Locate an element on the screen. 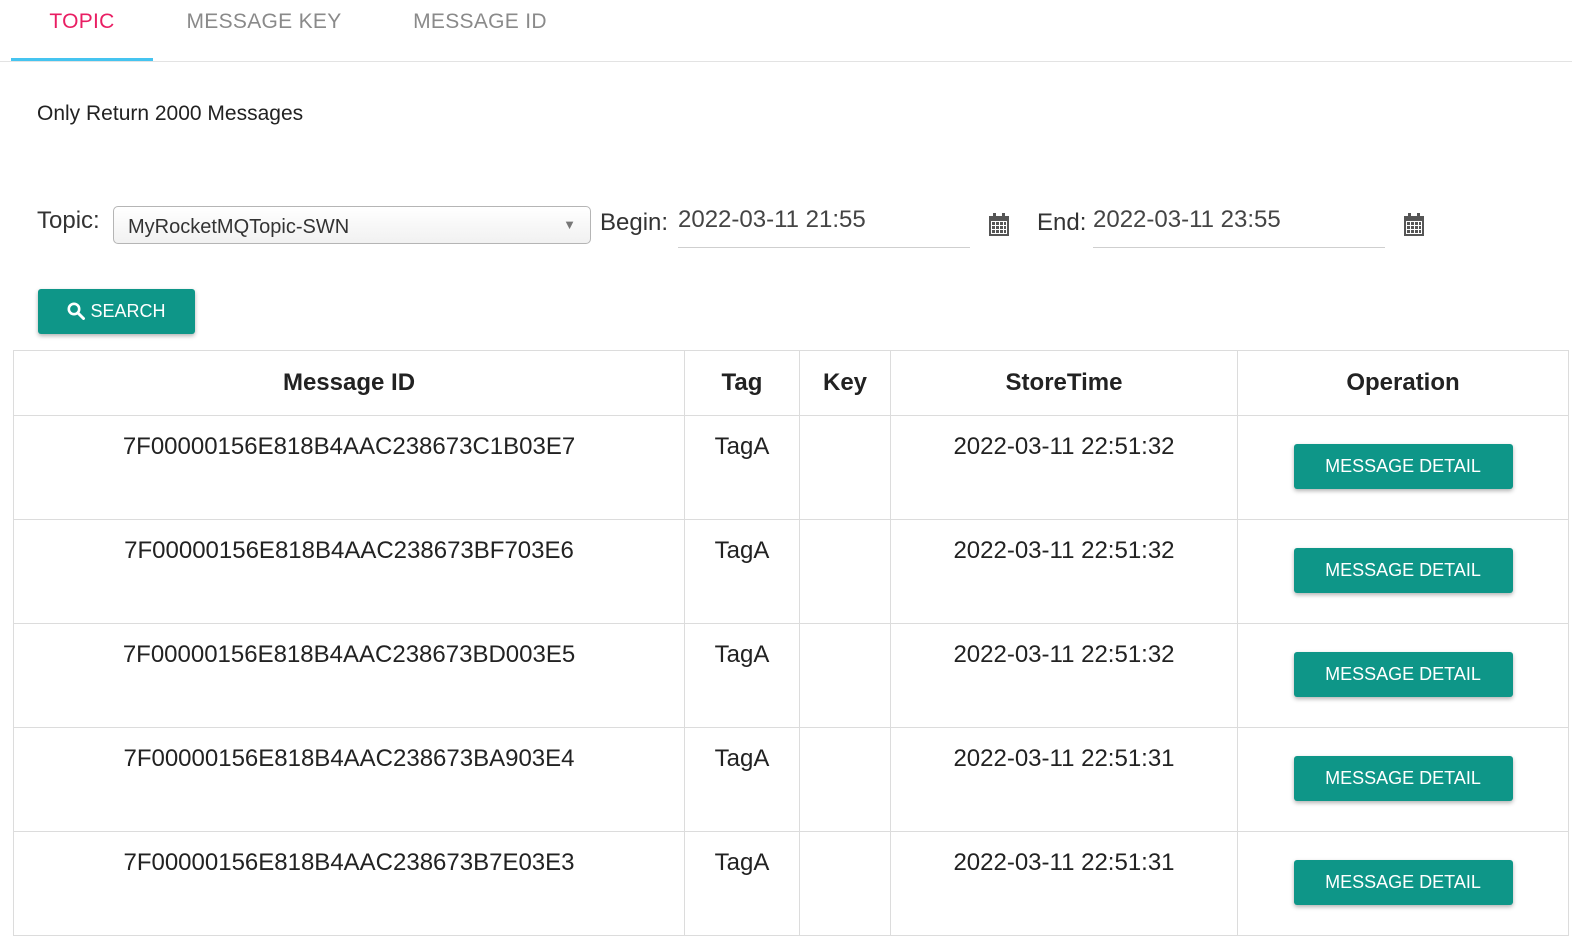 This screenshot has height=951, width=1572. message-id: 7F00000156E818B4AAC238673BD003E5 is located at coordinates (349, 654).